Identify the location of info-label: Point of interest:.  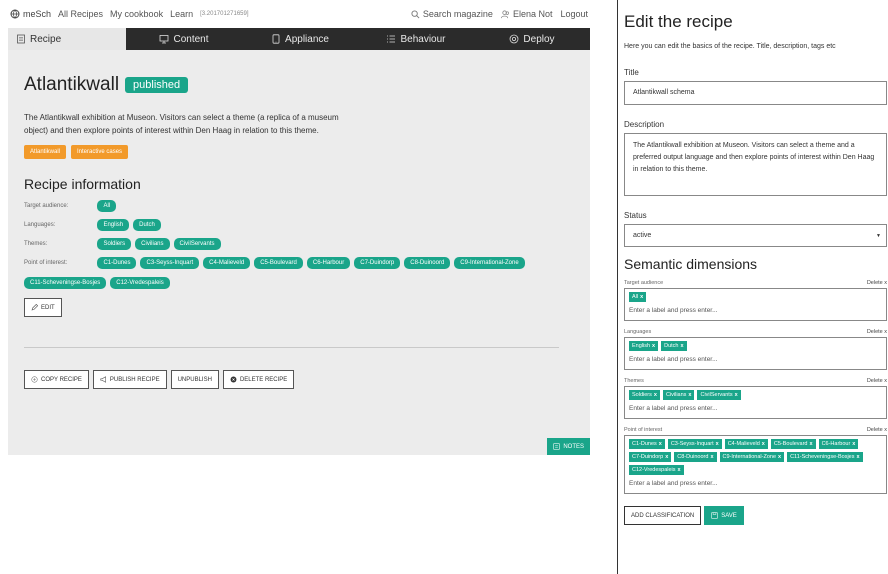
(46, 263).